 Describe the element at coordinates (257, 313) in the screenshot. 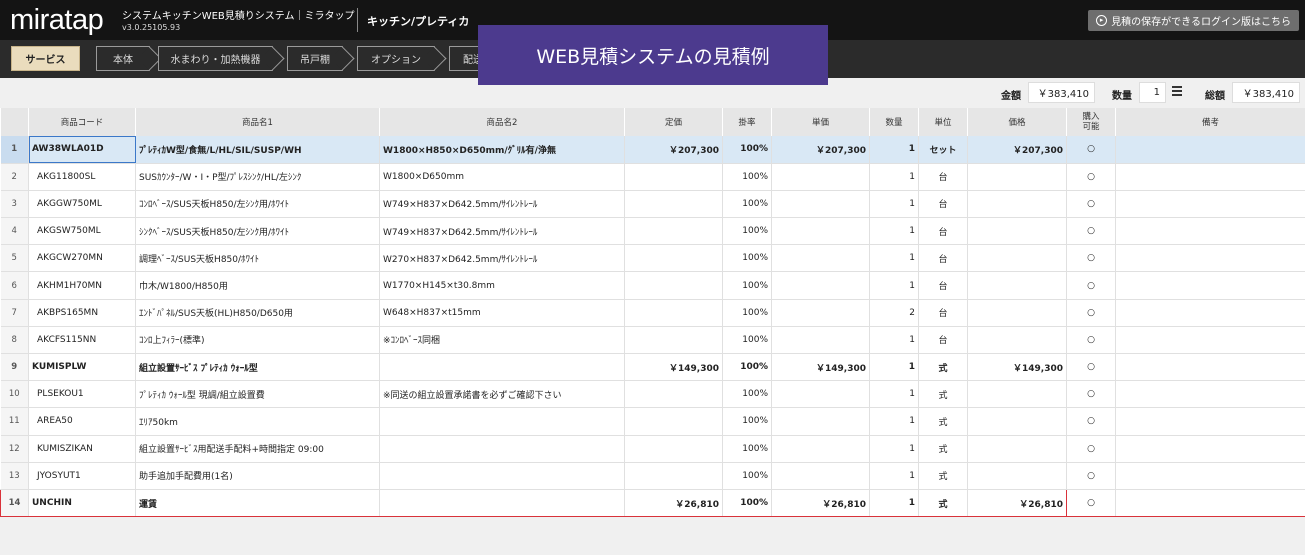

I see `product-name1-cell: ｴﾝﾄﾞﾊﾟﾈﾙ/SUS天板(HL)H850/D650用` at that location.